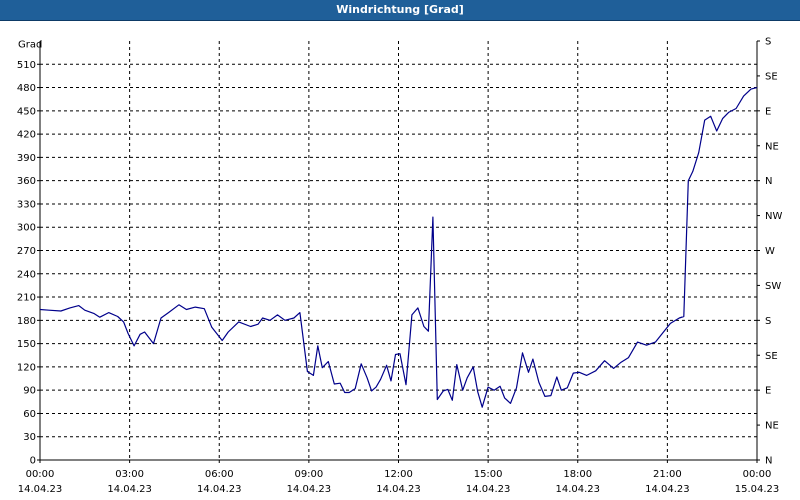 The height and width of the screenshot is (500, 800). I want to click on y-tick-label: 270, so click(26, 251).